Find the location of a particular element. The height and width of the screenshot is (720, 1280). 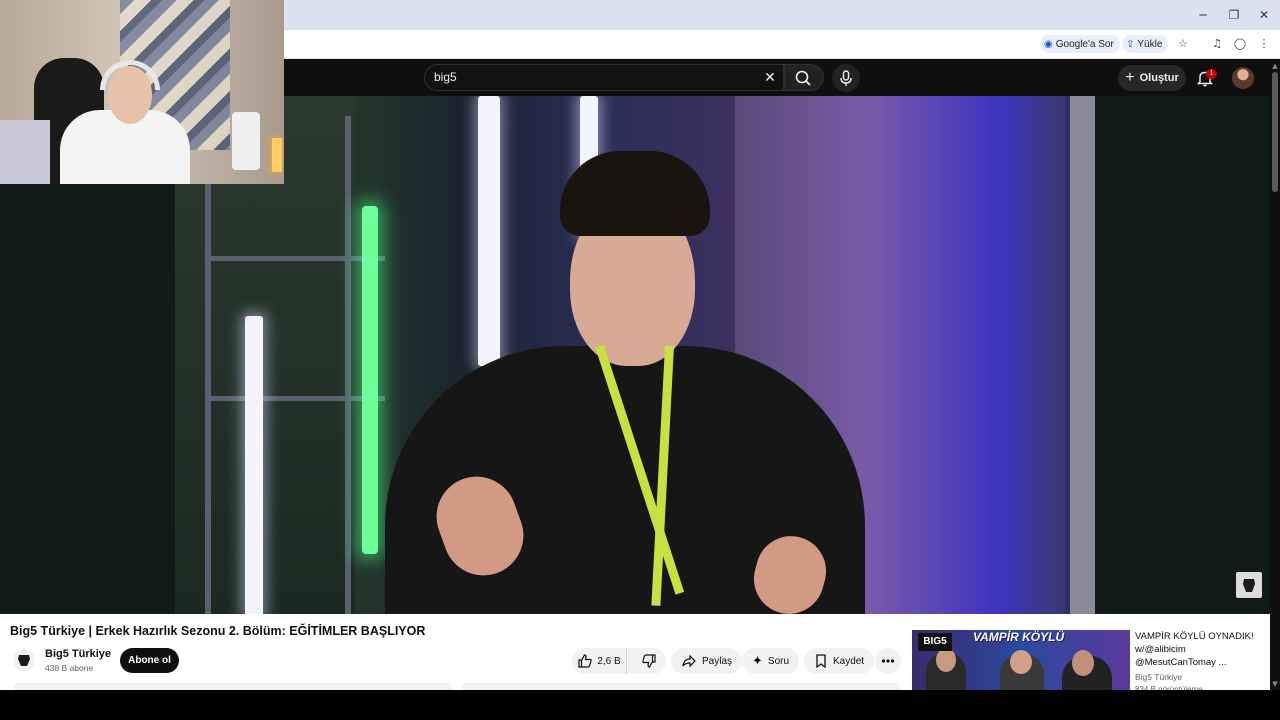

like-button: 2,6 B is located at coordinates (599, 661).